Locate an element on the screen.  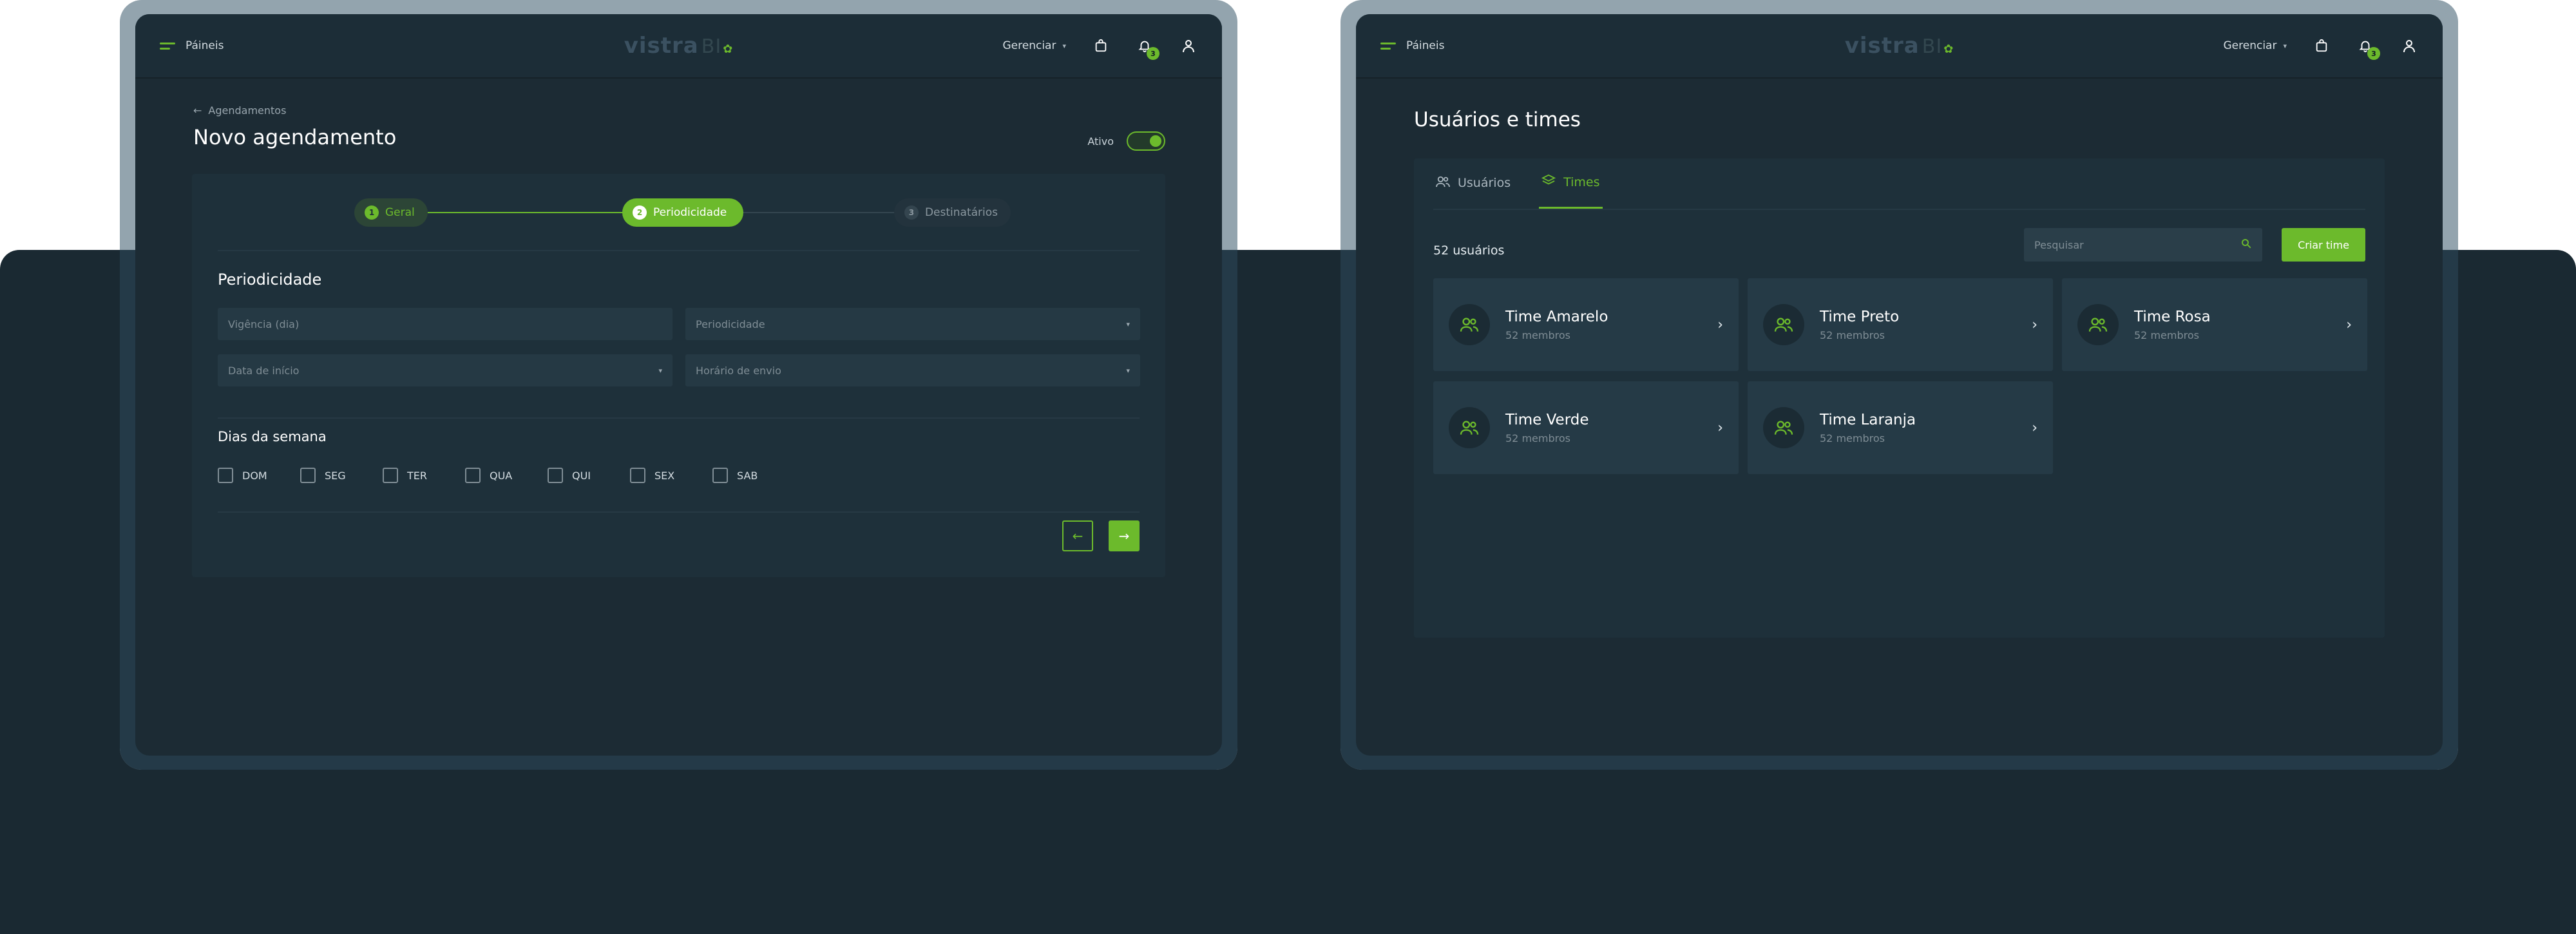
users-count: 52 usuários is located at coordinates (1469, 250).